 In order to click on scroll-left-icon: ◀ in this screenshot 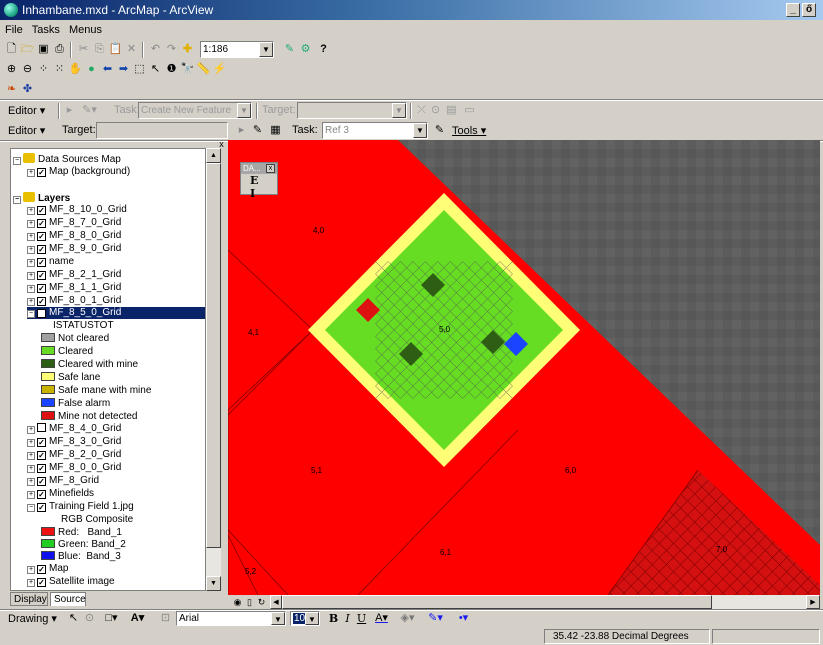, I will do `click(276, 602)`.